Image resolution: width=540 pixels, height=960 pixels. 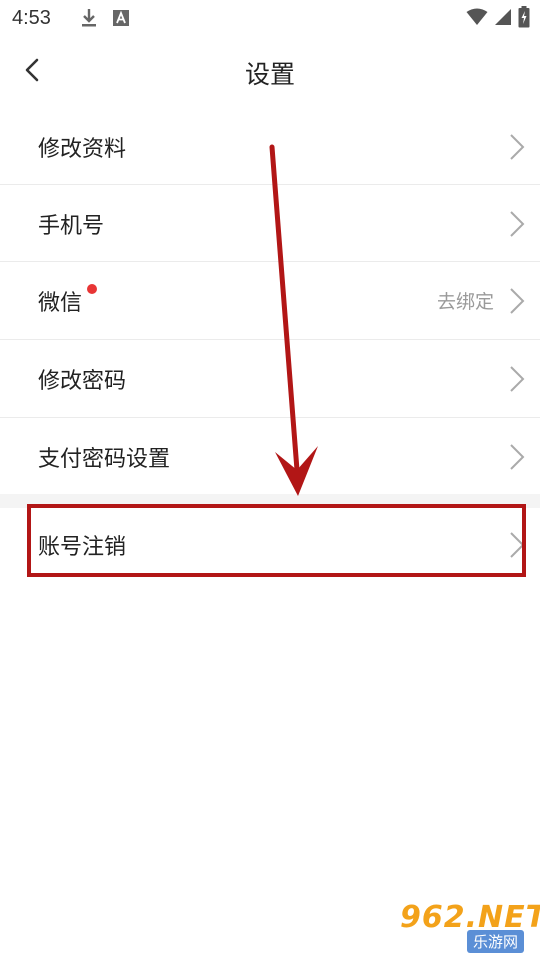 What do you see at coordinates (89, 18) in the screenshot?
I see `download-icon` at bounding box center [89, 18].